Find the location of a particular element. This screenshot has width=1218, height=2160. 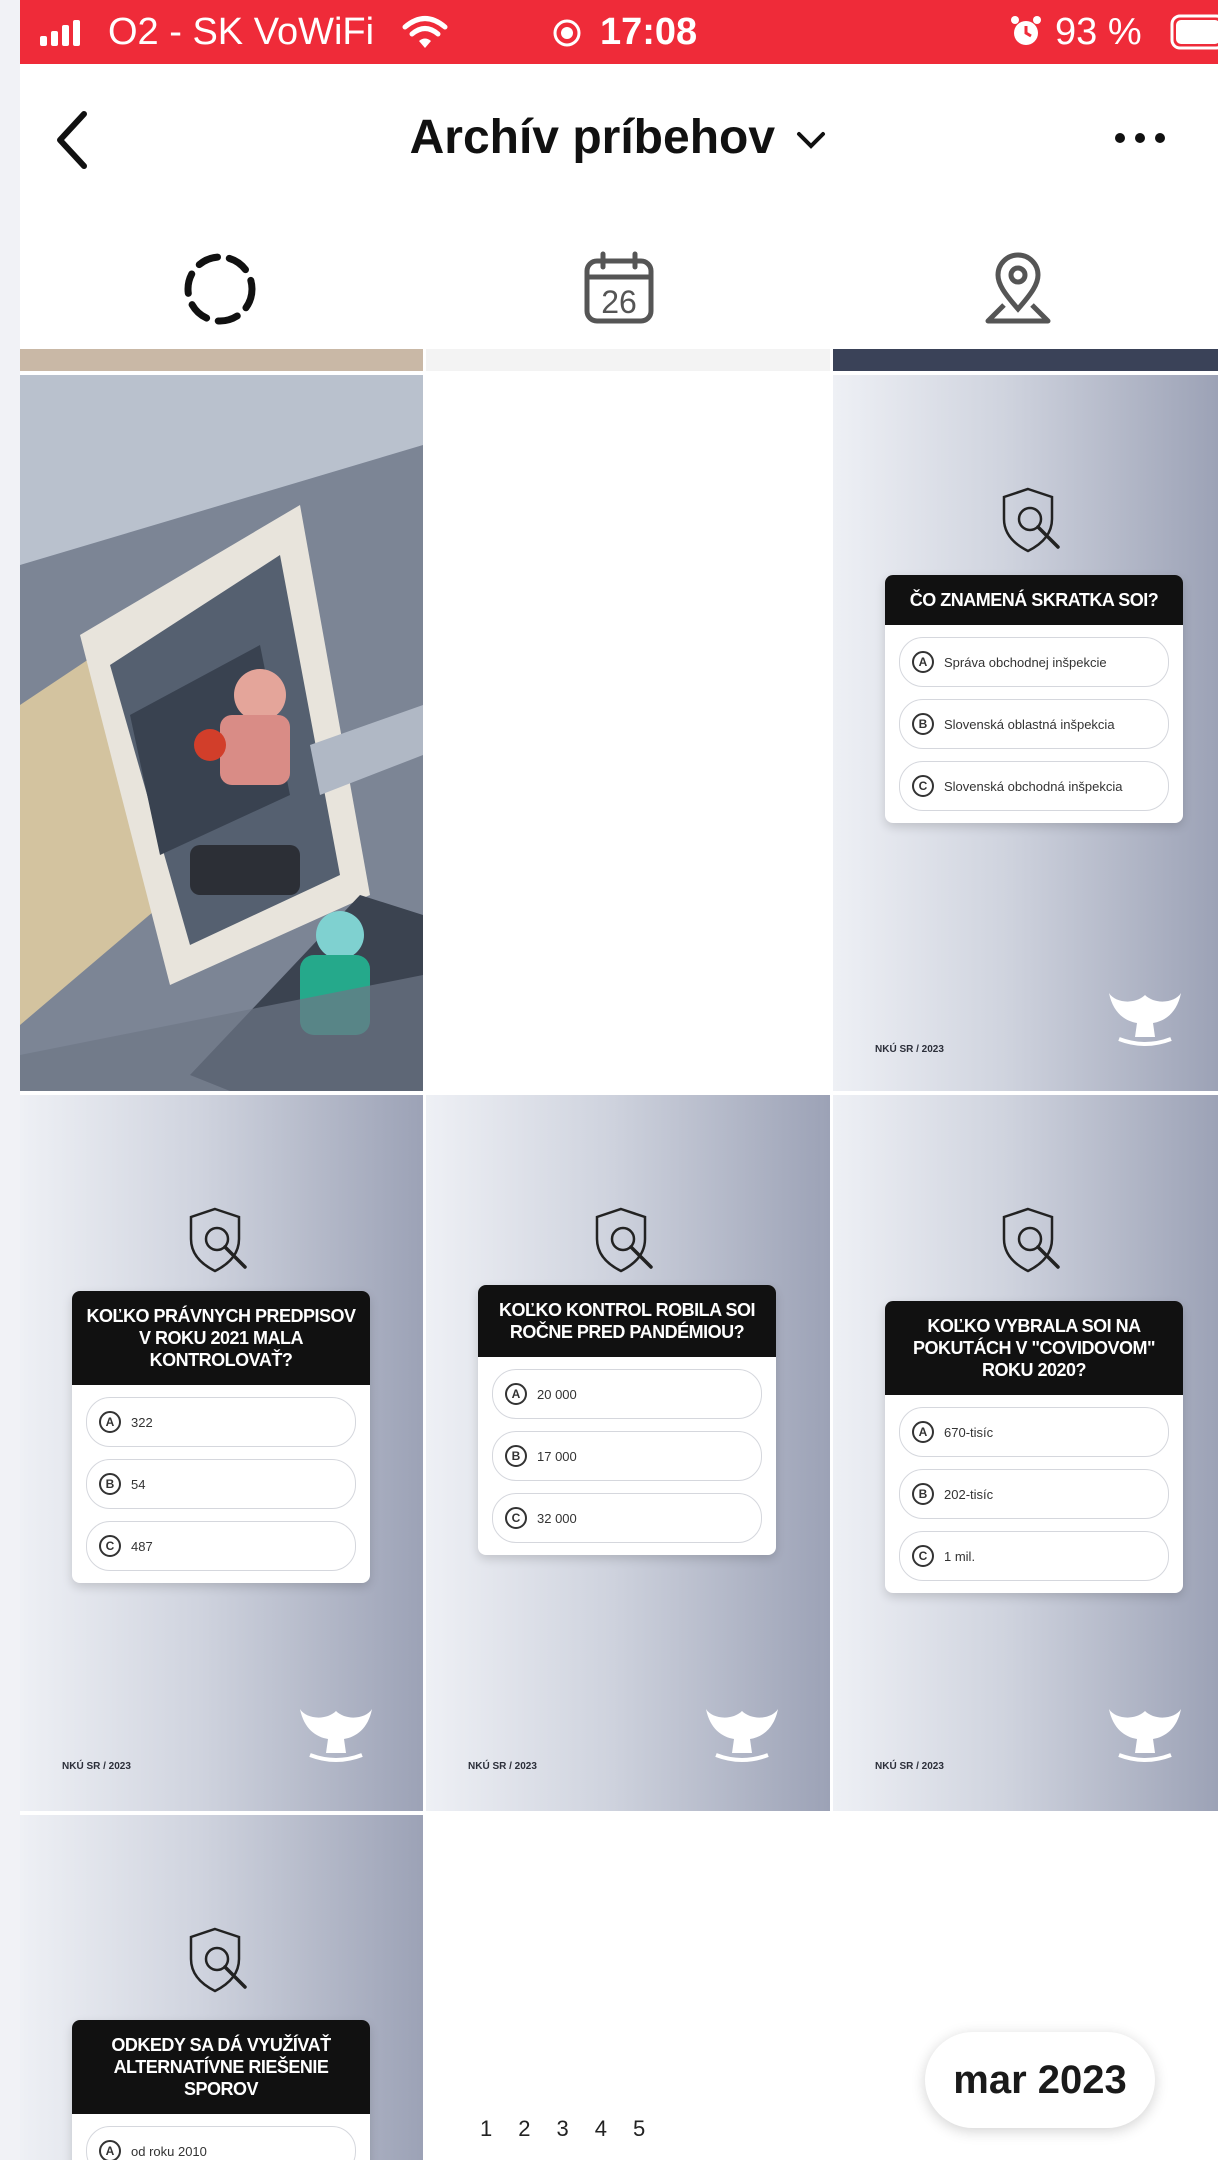

quiz-option: B Slovenská oblastná inšpekcia is located at coordinates (1034, 724).